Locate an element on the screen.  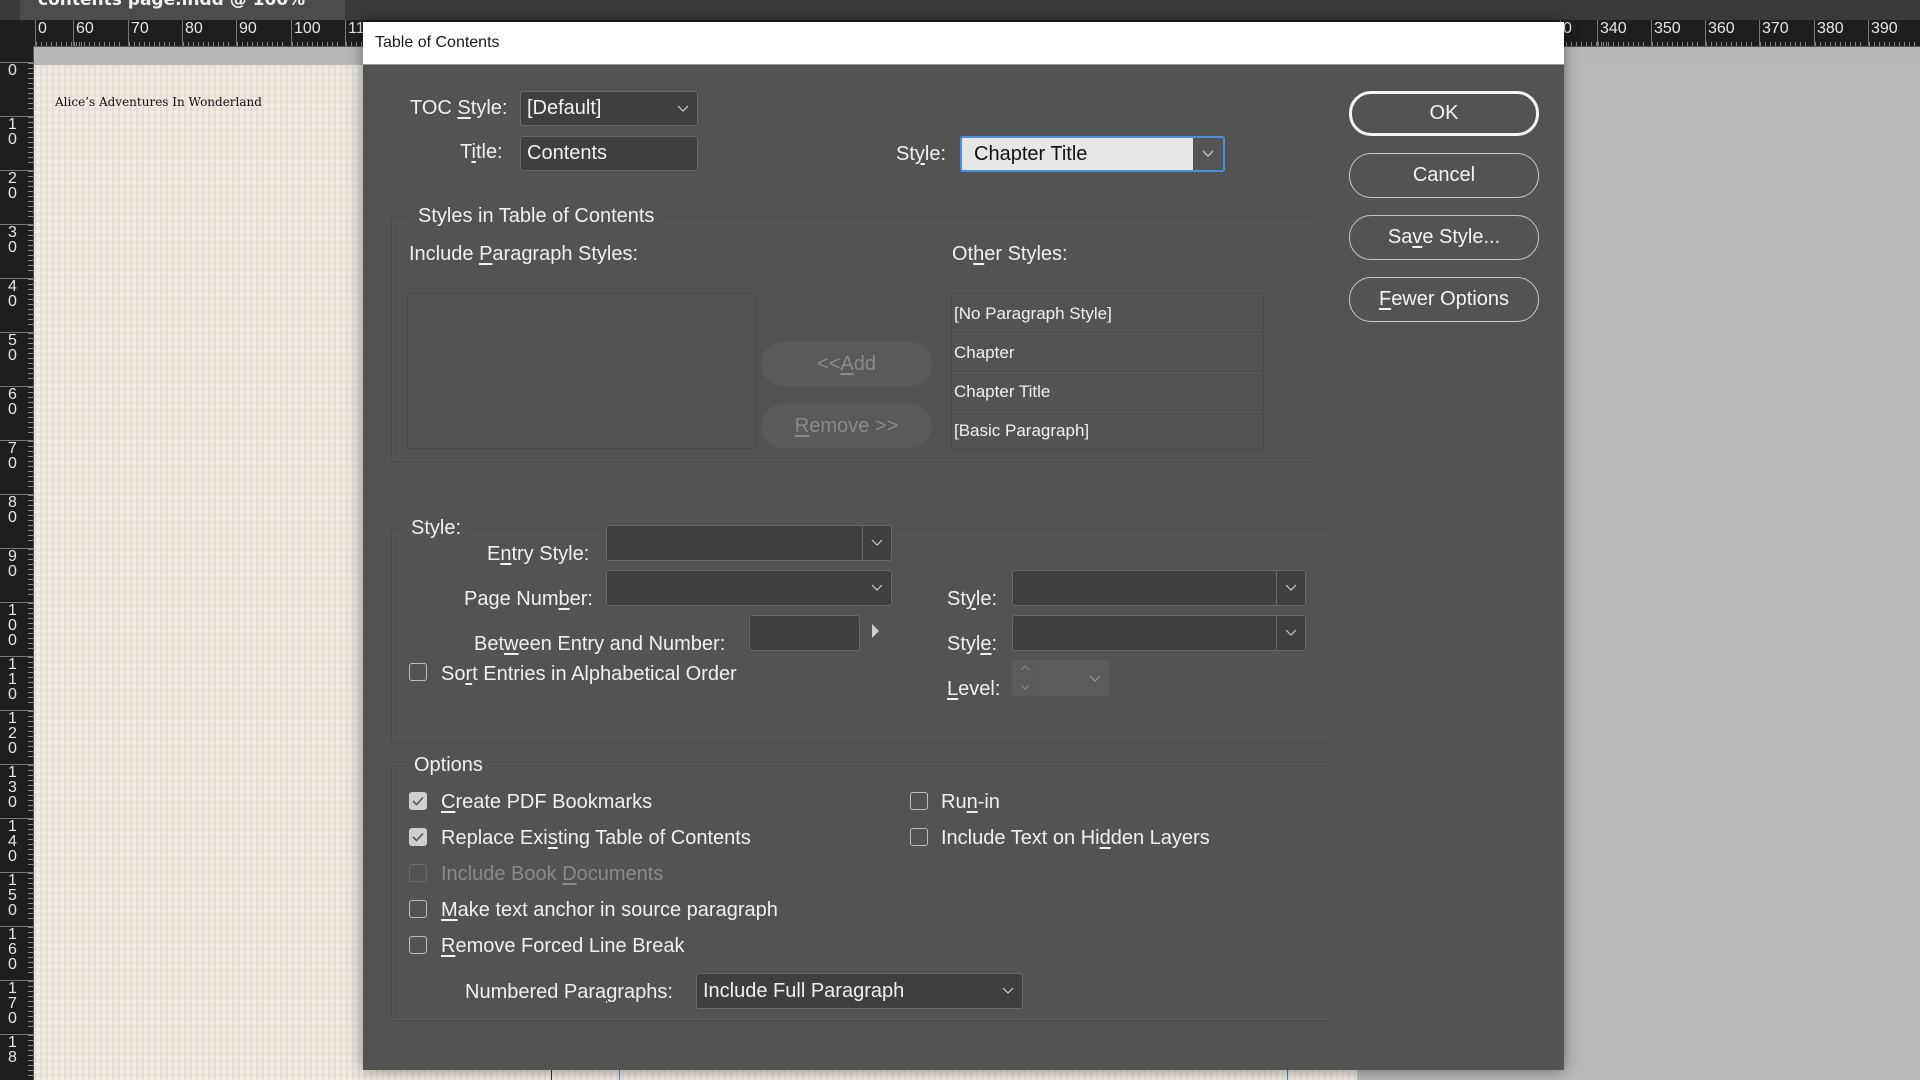
title-label: Title: is located at coordinates (481, 152).